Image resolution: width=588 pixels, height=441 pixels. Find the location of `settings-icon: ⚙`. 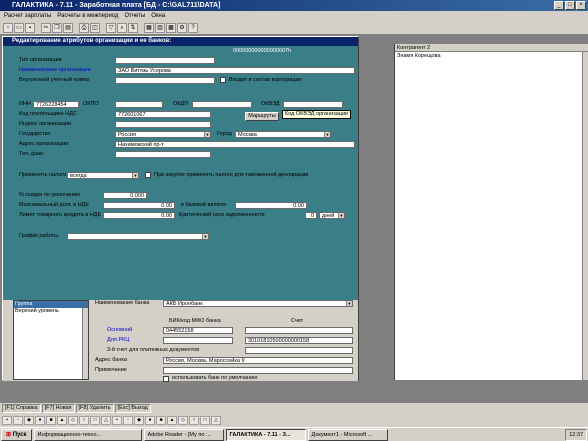

settings-icon: ⚙ is located at coordinates (182, 27).